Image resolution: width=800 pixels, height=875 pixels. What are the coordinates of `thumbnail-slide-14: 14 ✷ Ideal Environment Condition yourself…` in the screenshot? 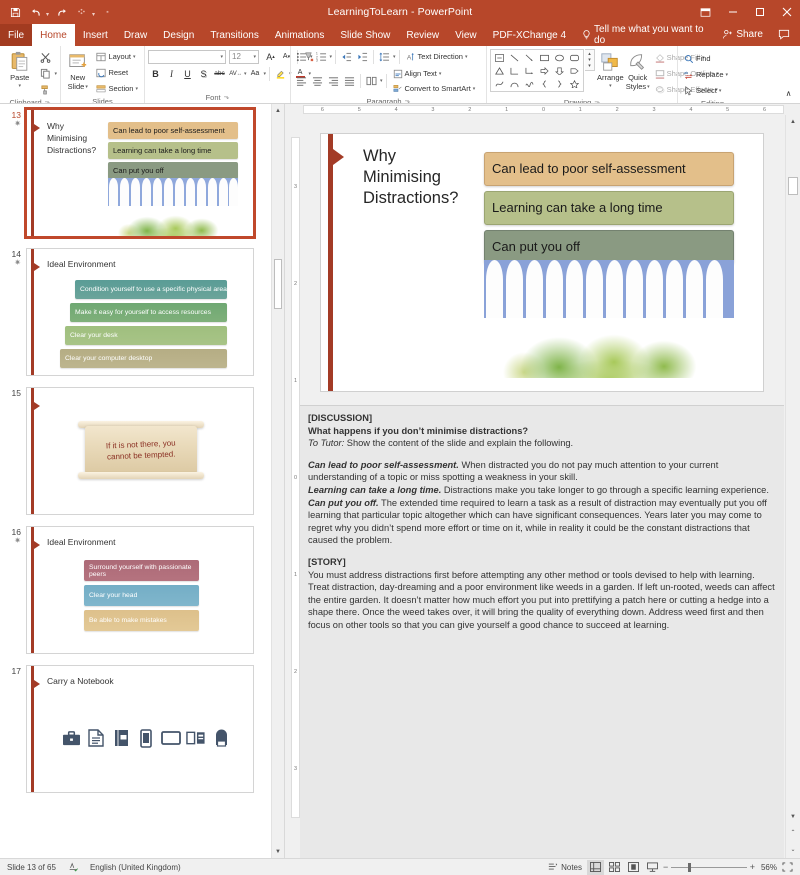 It's located at (135, 306).